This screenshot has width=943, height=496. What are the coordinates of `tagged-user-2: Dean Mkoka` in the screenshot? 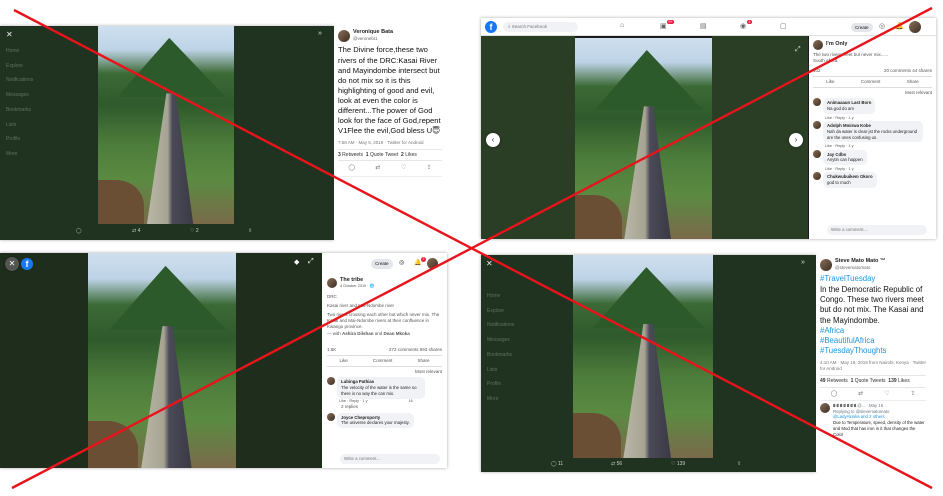 It's located at (397, 333).